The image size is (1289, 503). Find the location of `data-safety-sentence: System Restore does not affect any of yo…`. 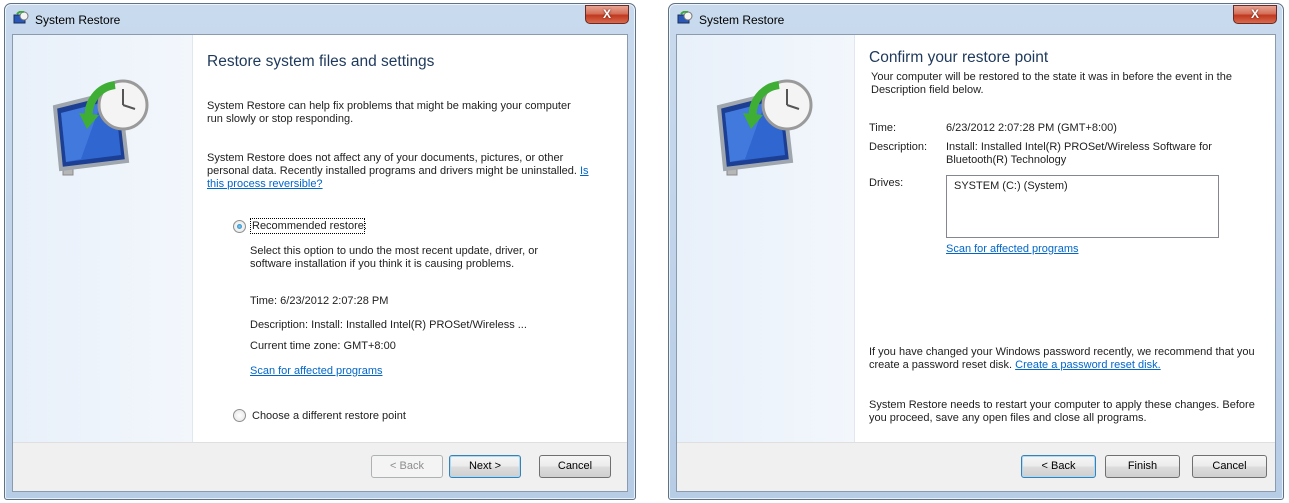

data-safety-sentence: System Restore does not affect any of yo… is located at coordinates (392, 164).